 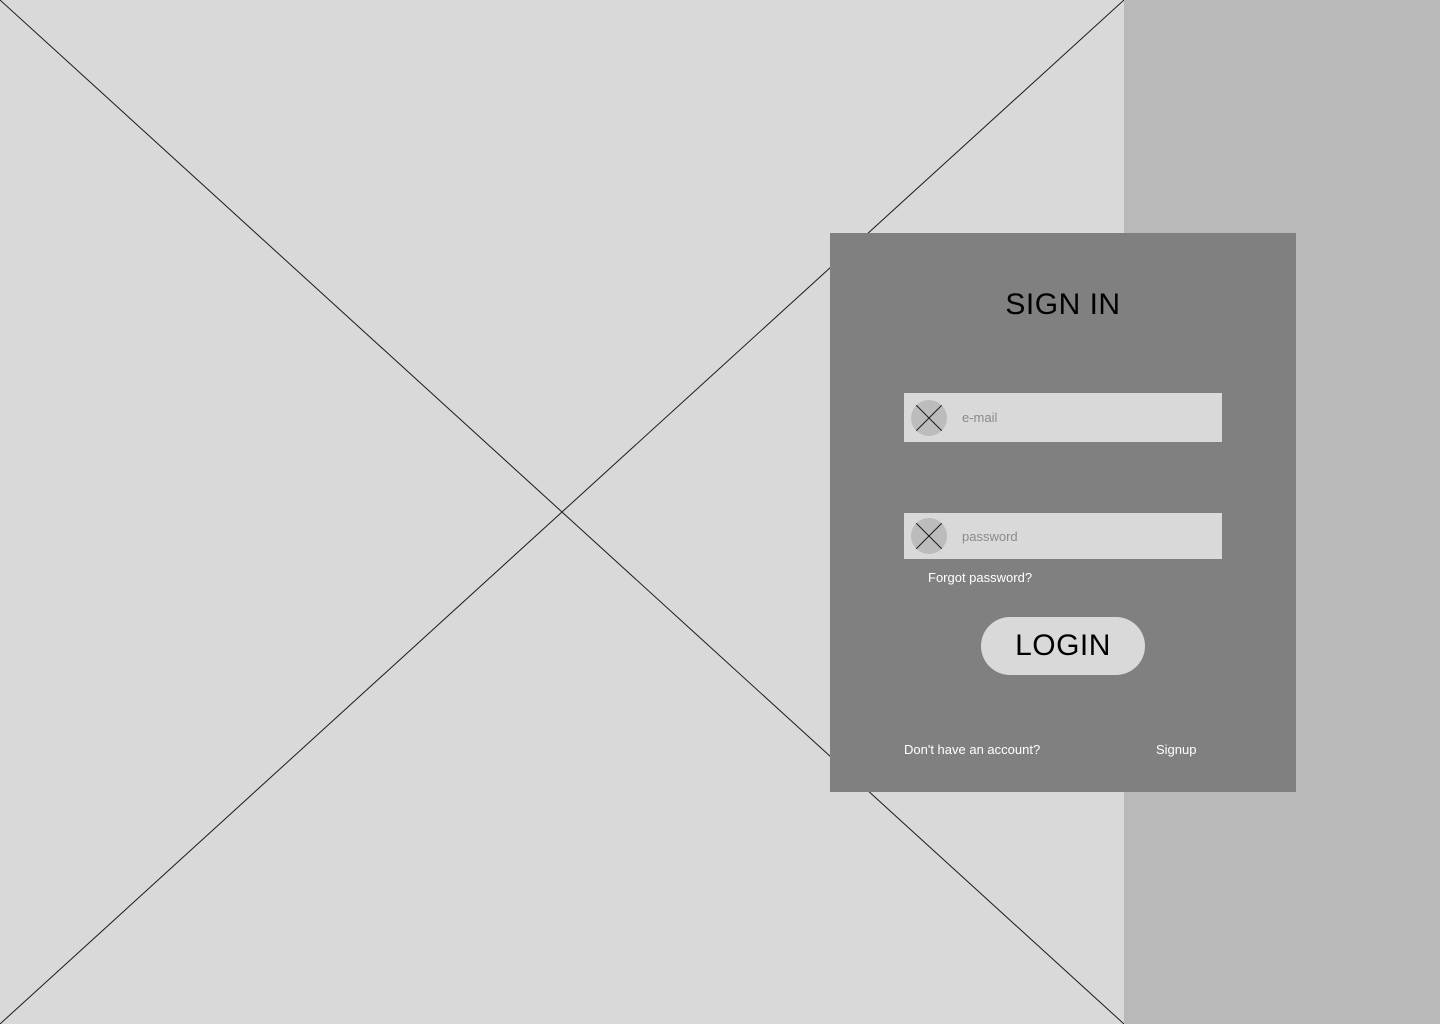 I want to click on email-field, so click(x=1063, y=417).